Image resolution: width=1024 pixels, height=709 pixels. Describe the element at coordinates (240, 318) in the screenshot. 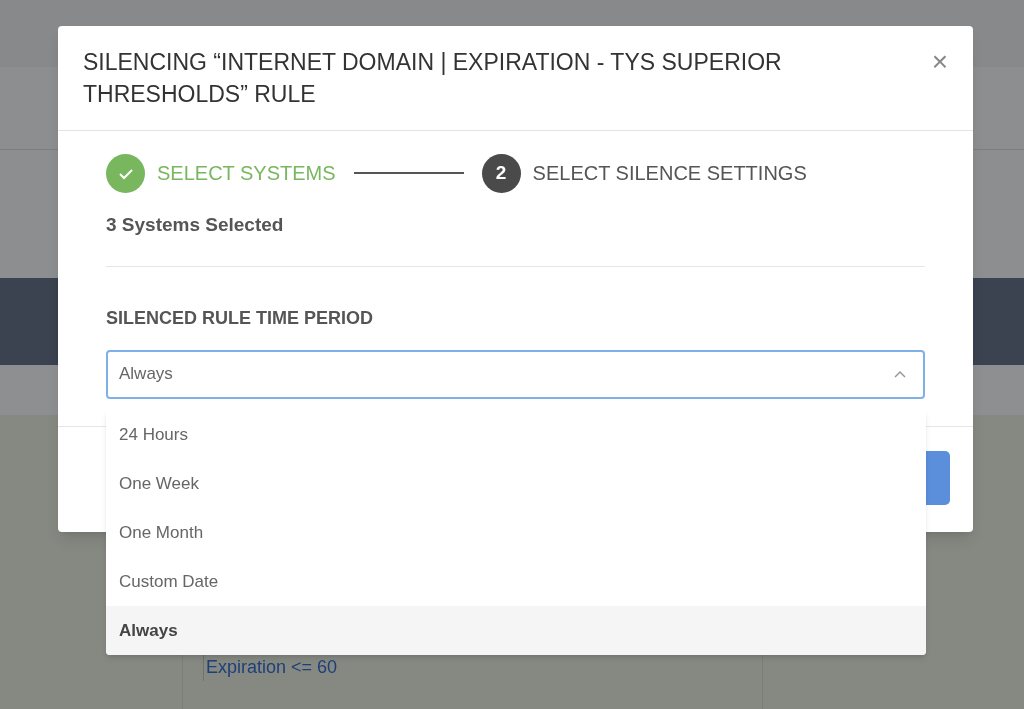

I see `field-label: SILENCED RULE TIME PERIOD` at that location.